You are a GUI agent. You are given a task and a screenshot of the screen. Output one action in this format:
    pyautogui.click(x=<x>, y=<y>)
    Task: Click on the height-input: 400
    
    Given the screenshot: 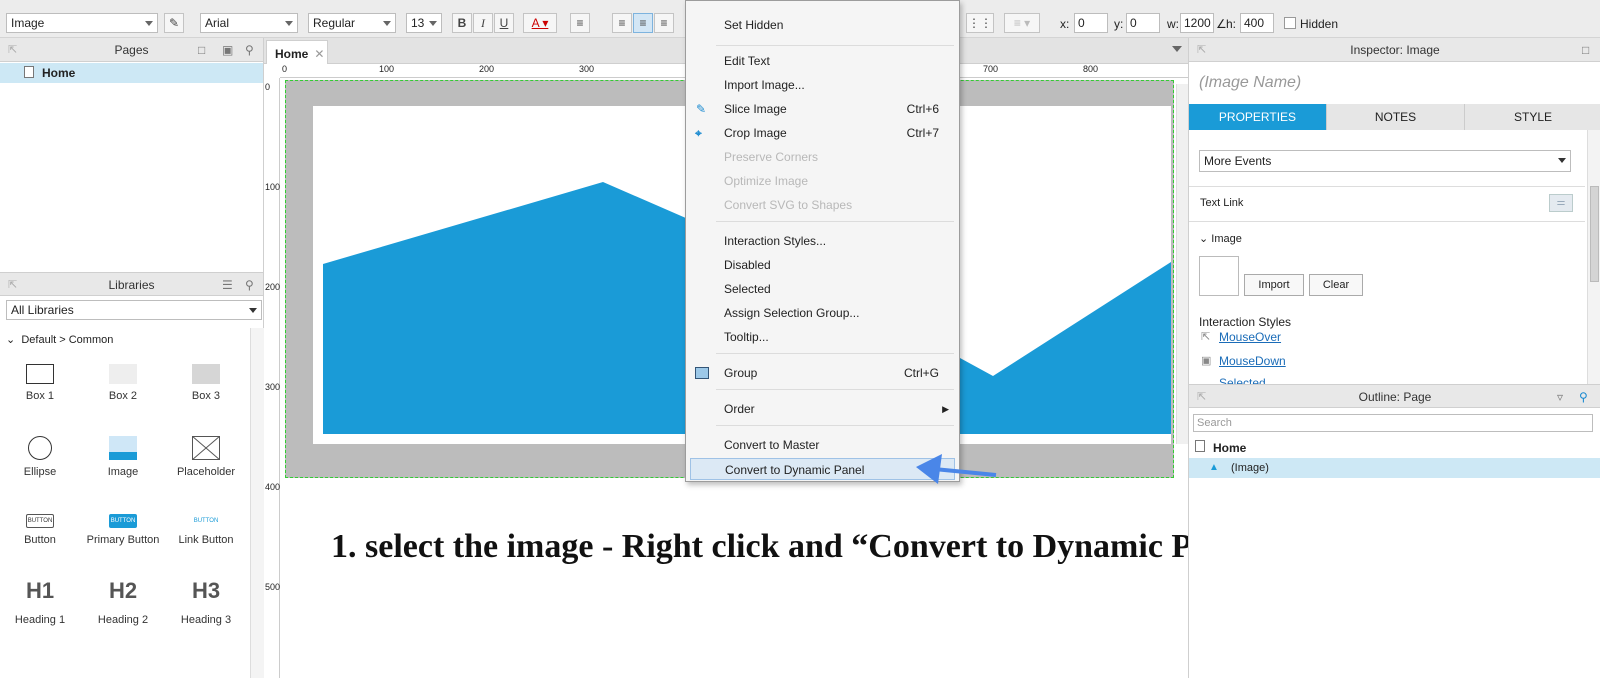 What is the action you would take?
    pyautogui.click(x=1257, y=23)
    